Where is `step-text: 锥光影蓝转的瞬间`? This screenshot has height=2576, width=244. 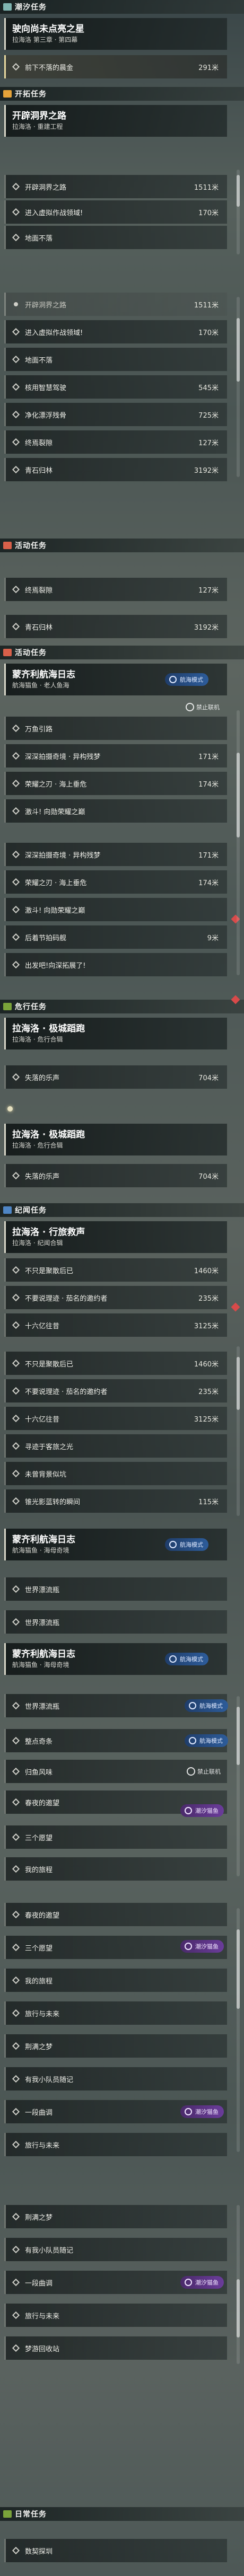
step-text: 锥光影蓝转的瞬间 is located at coordinates (53, 1502).